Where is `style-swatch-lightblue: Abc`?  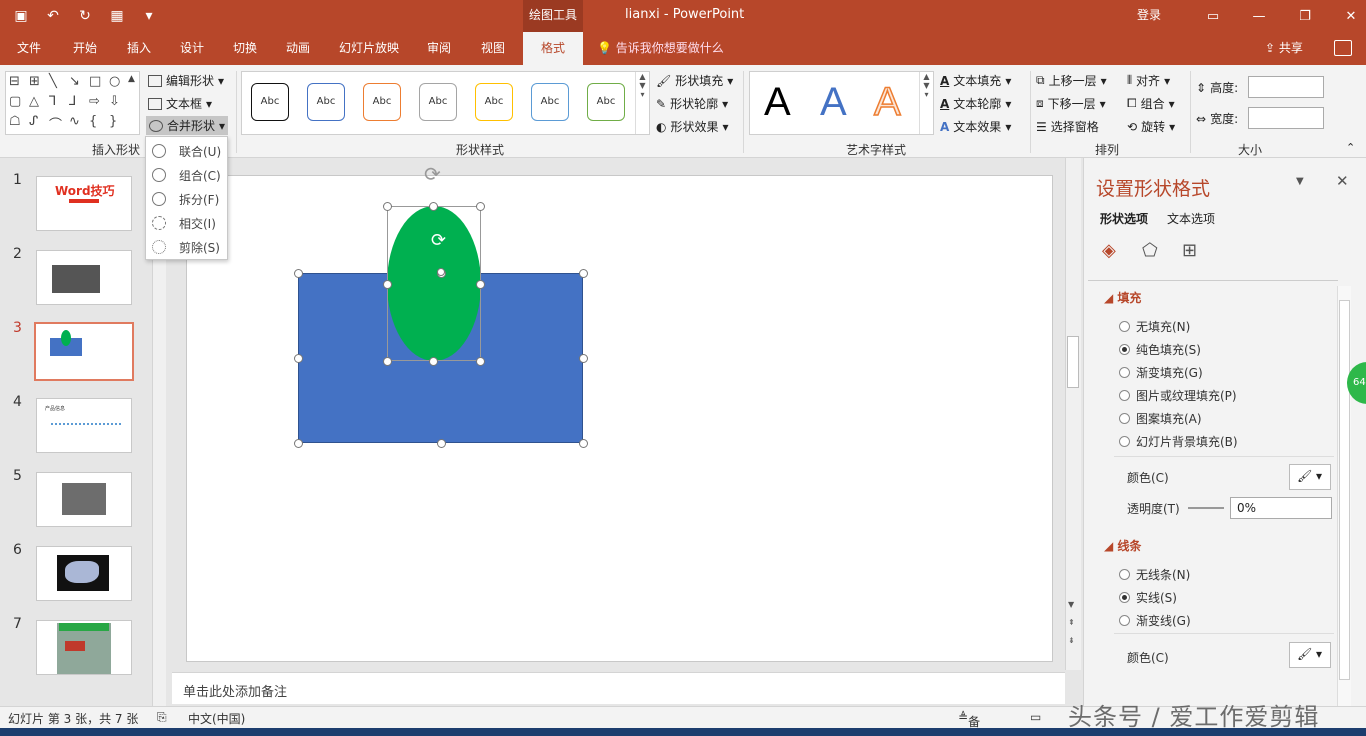 style-swatch-lightblue: Abc is located at coordinates (550, 102).